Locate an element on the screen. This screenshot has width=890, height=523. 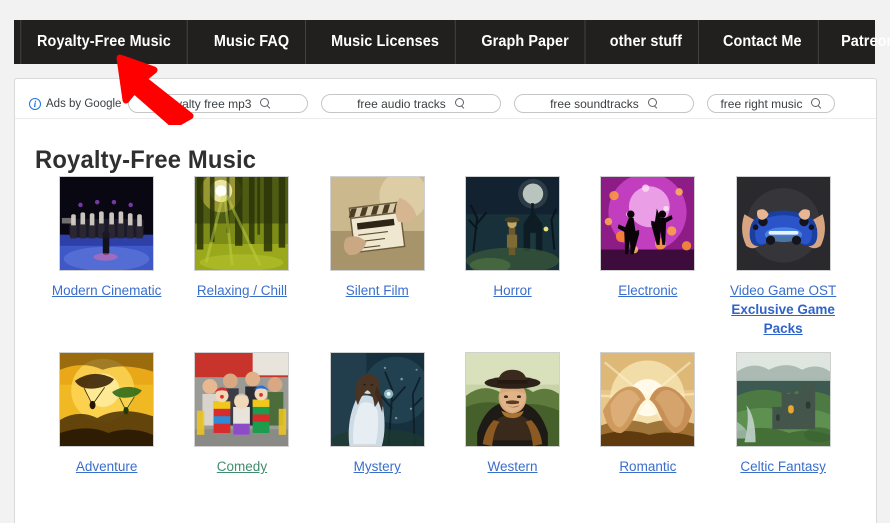
category-tile-video-game-ost: Video Game OST Exclusive Game Packs is located at coordinates (782, 257).